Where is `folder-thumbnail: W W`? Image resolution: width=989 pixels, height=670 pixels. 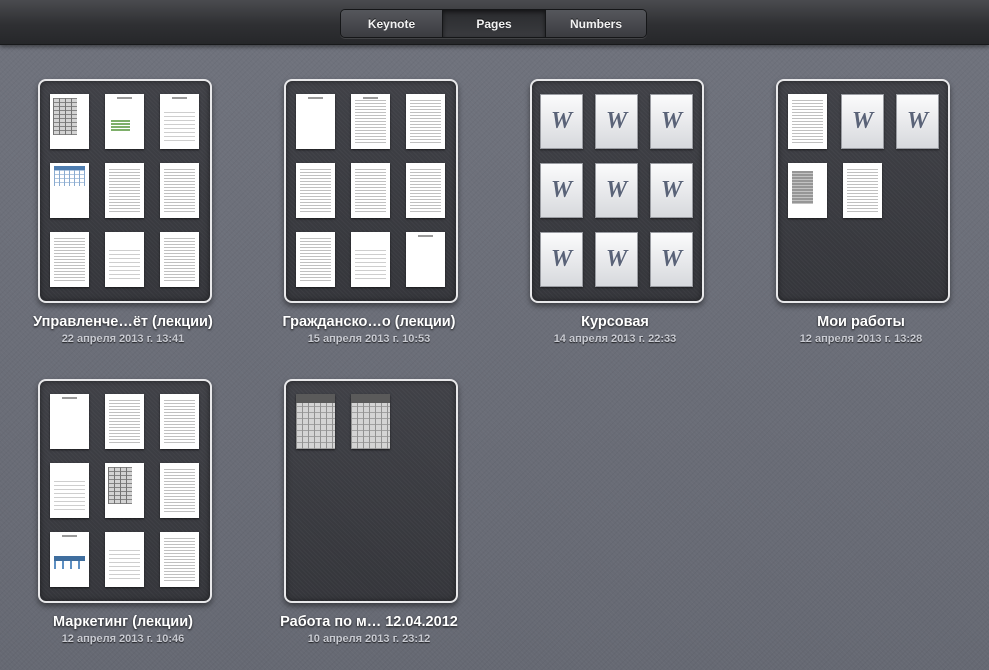 folder-thumbnail: W W is located at coordinates (863, 191).